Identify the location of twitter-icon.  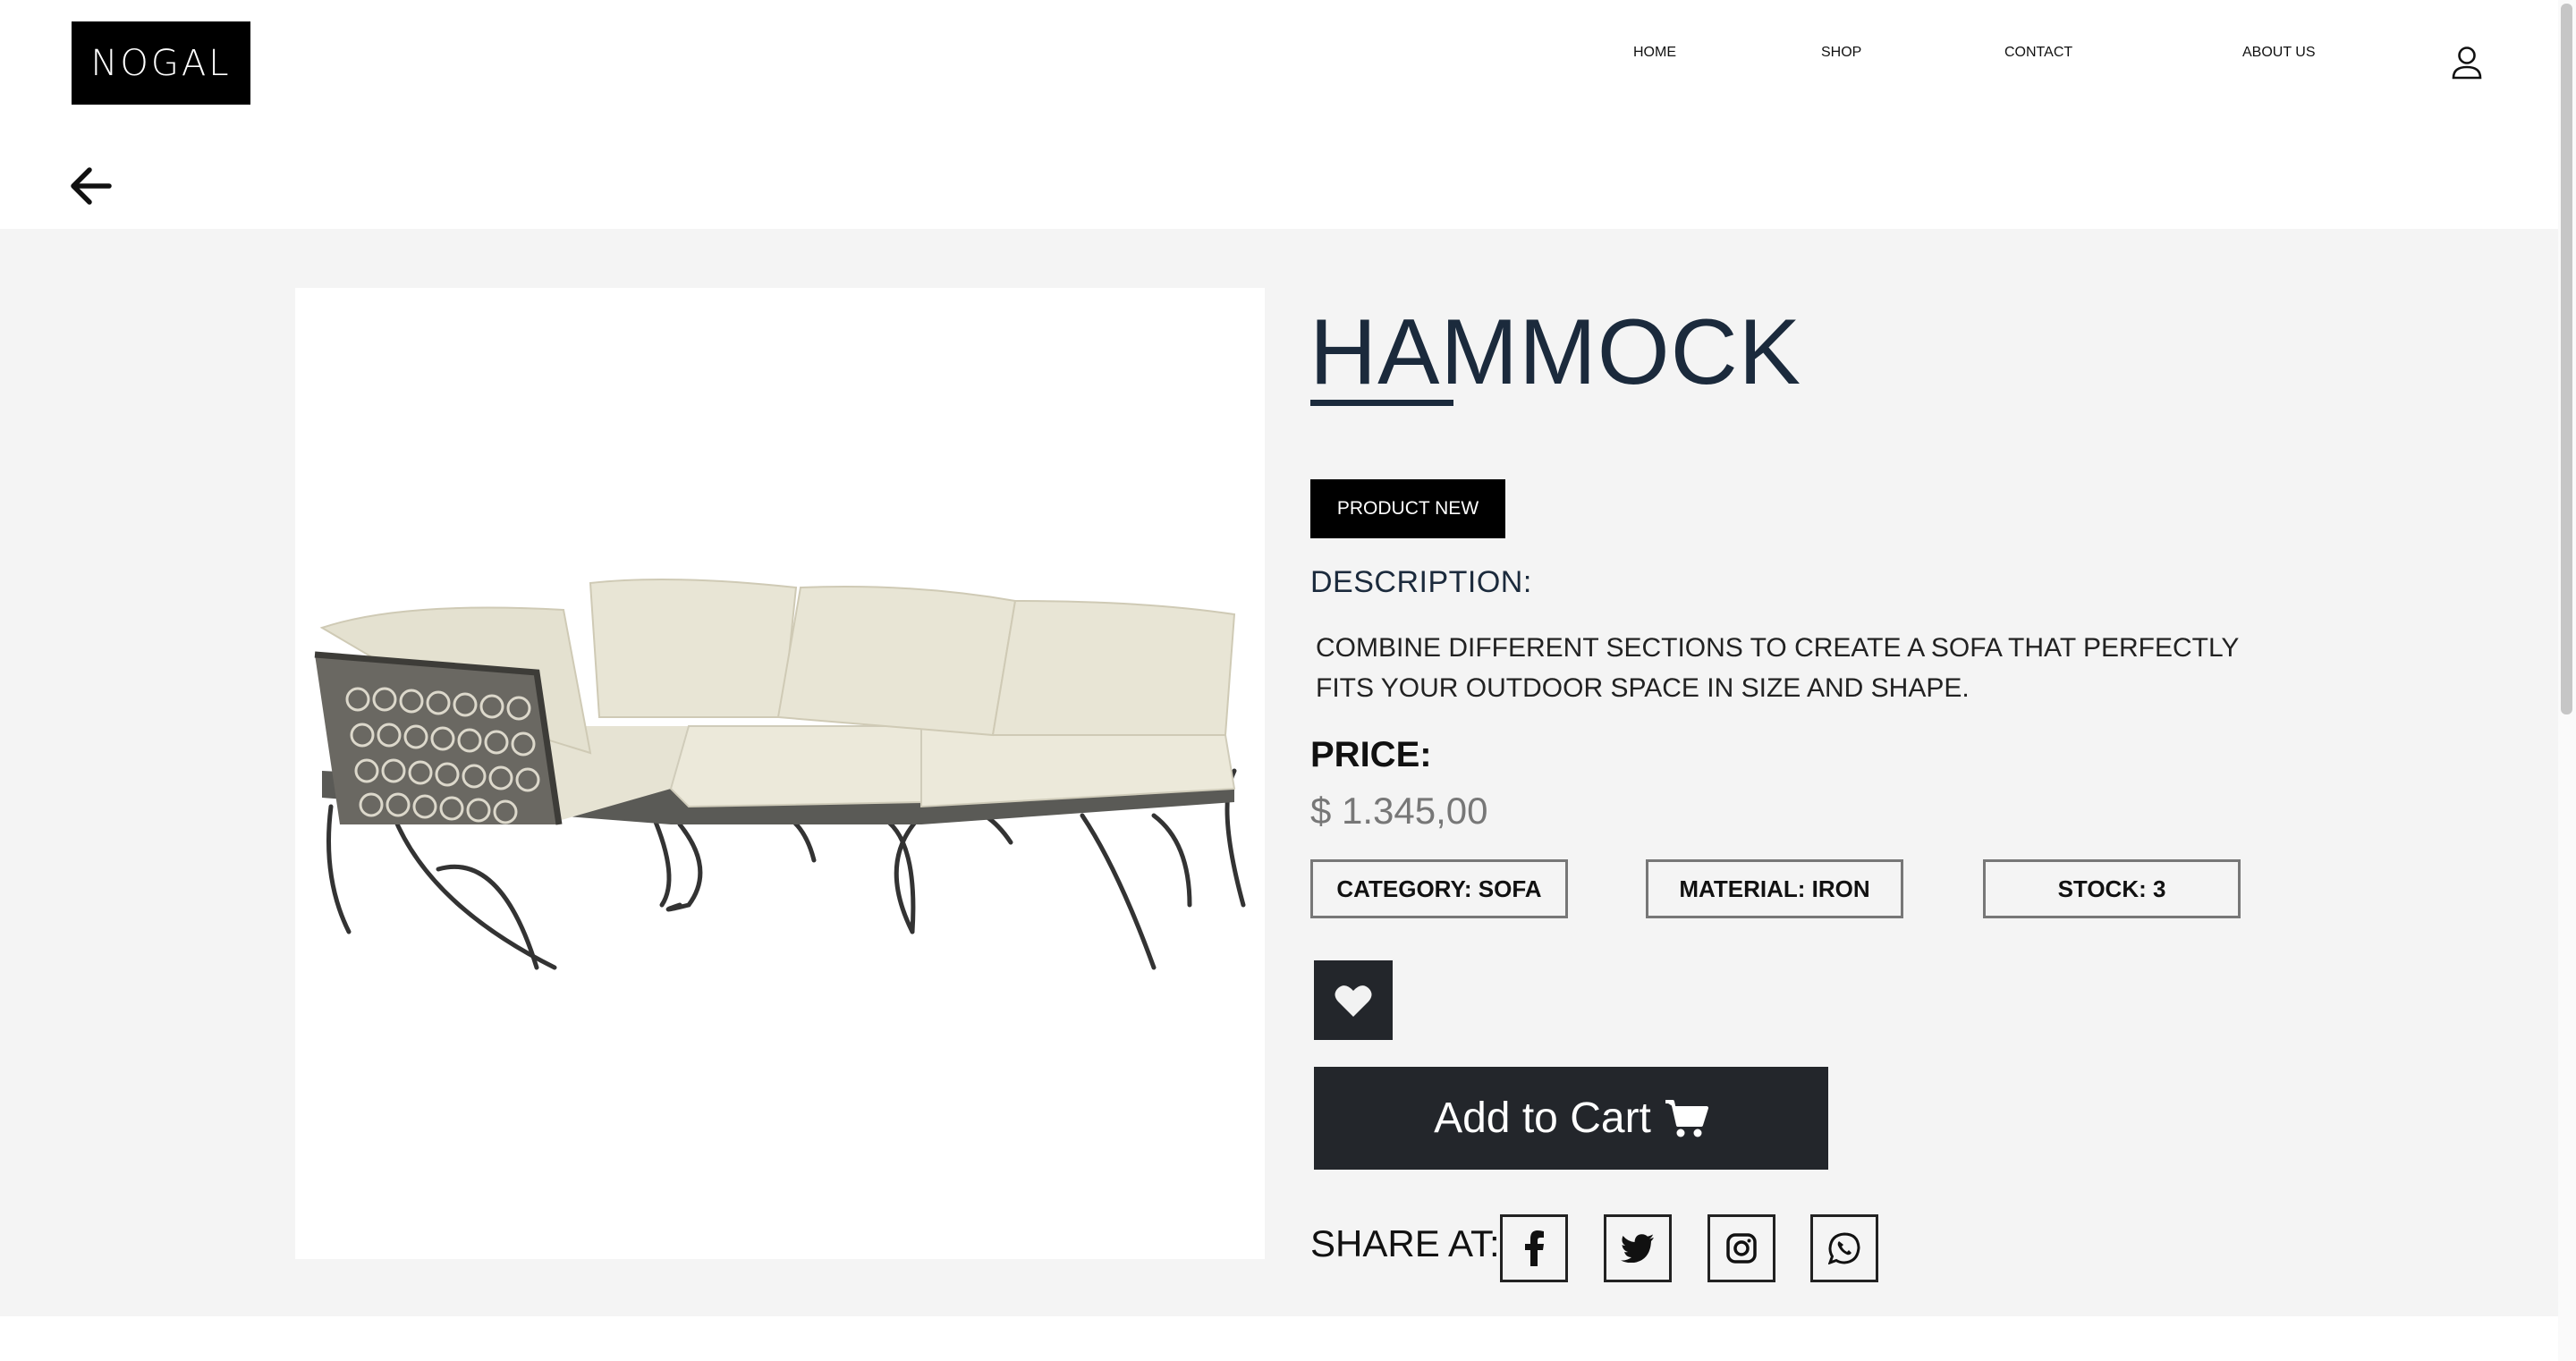
(1637, 1248).